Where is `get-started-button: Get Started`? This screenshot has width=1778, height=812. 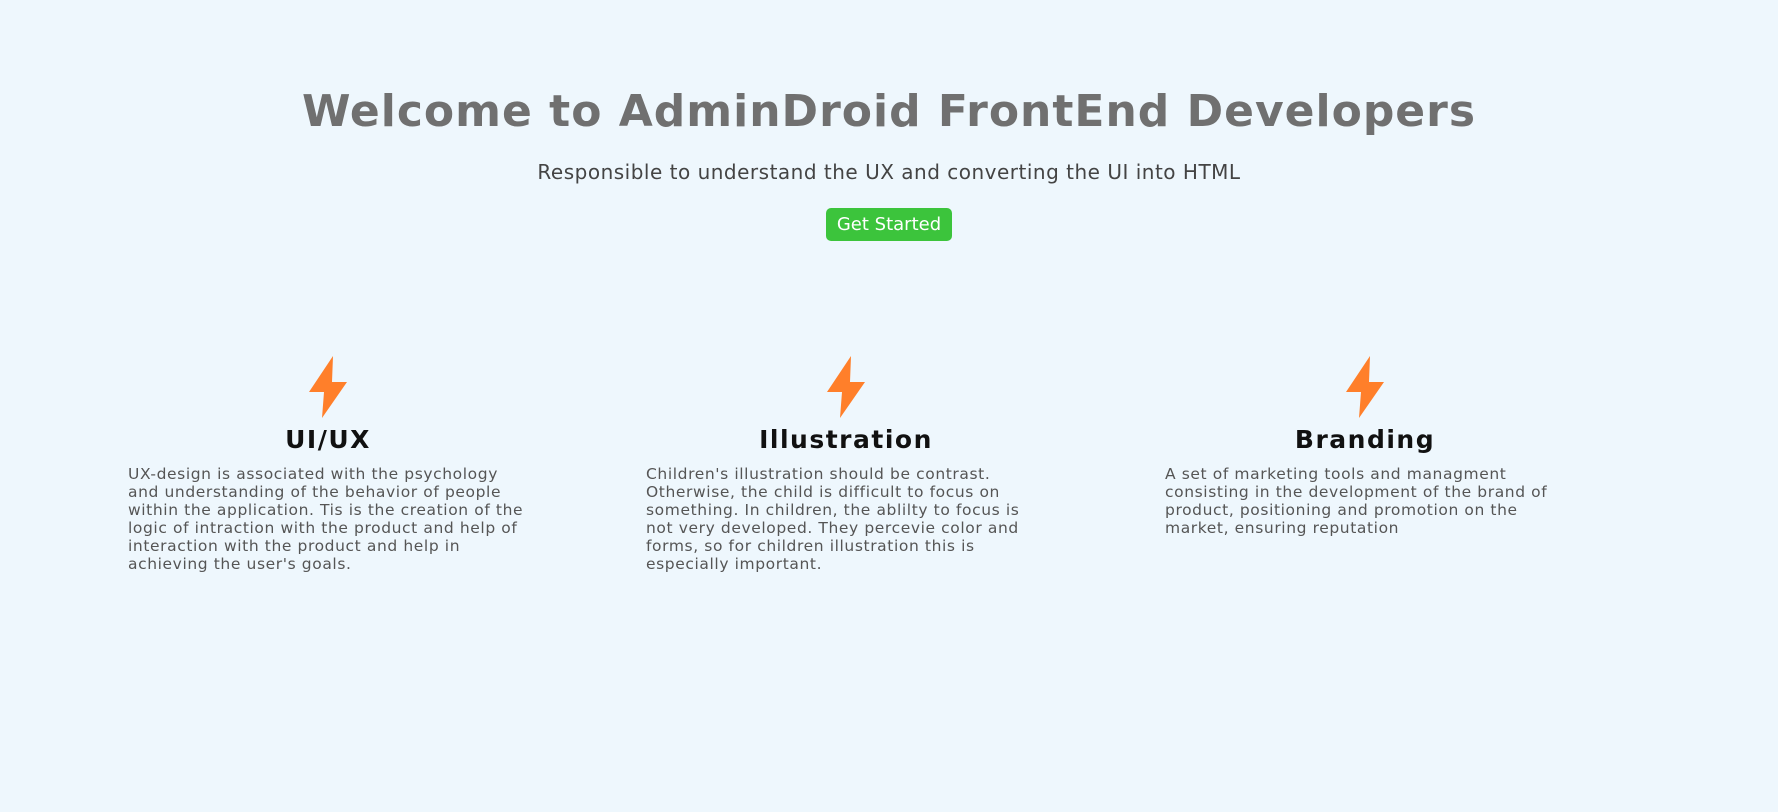 get-started-button: Get Started is located at coordinates (889, 224).